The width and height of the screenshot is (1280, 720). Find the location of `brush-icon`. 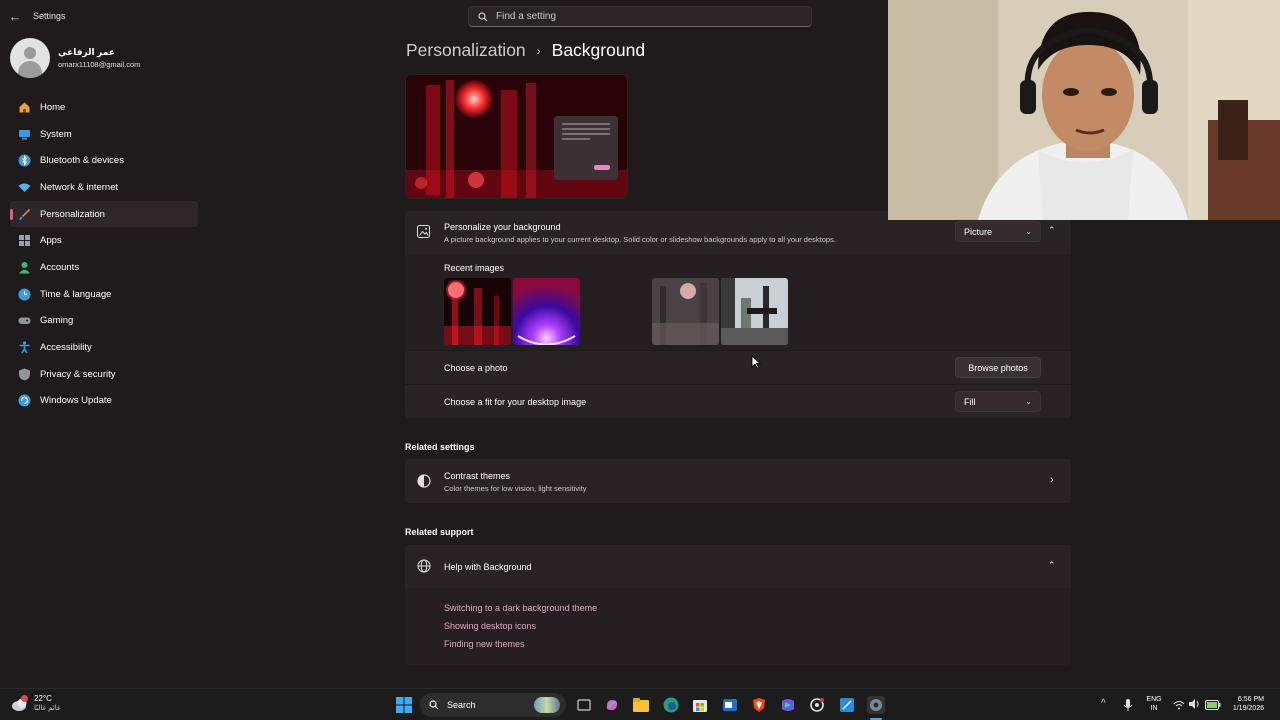

brush-icon is located at coordinates (24, 214).